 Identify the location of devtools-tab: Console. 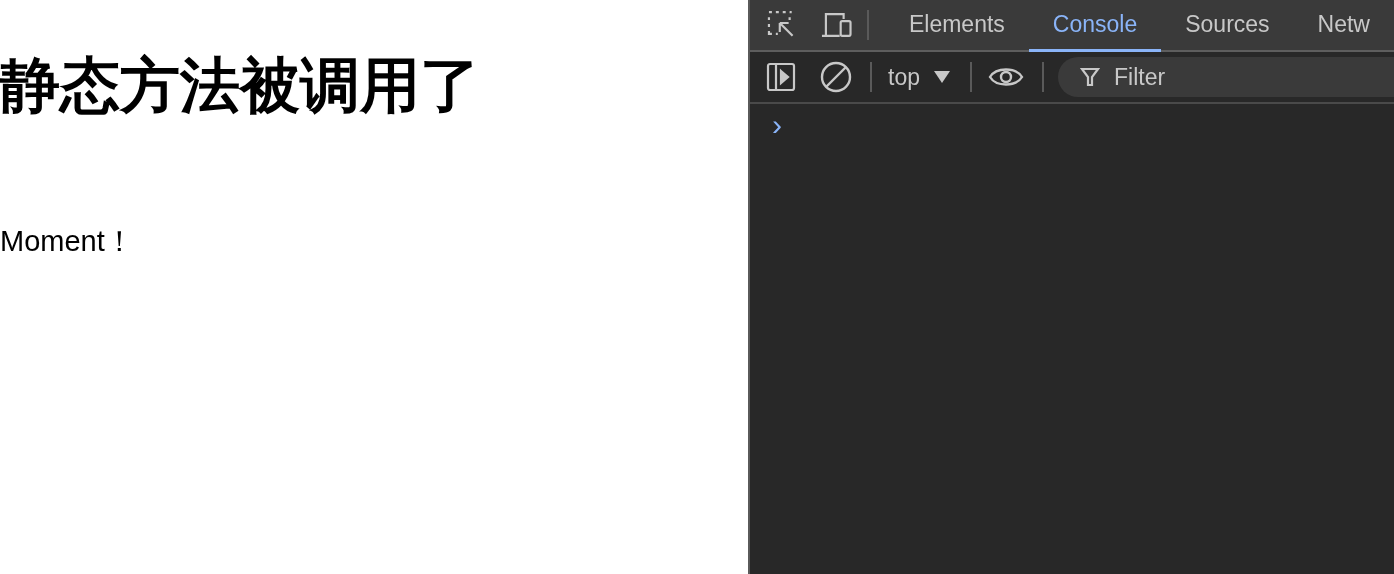
(1095, 26).